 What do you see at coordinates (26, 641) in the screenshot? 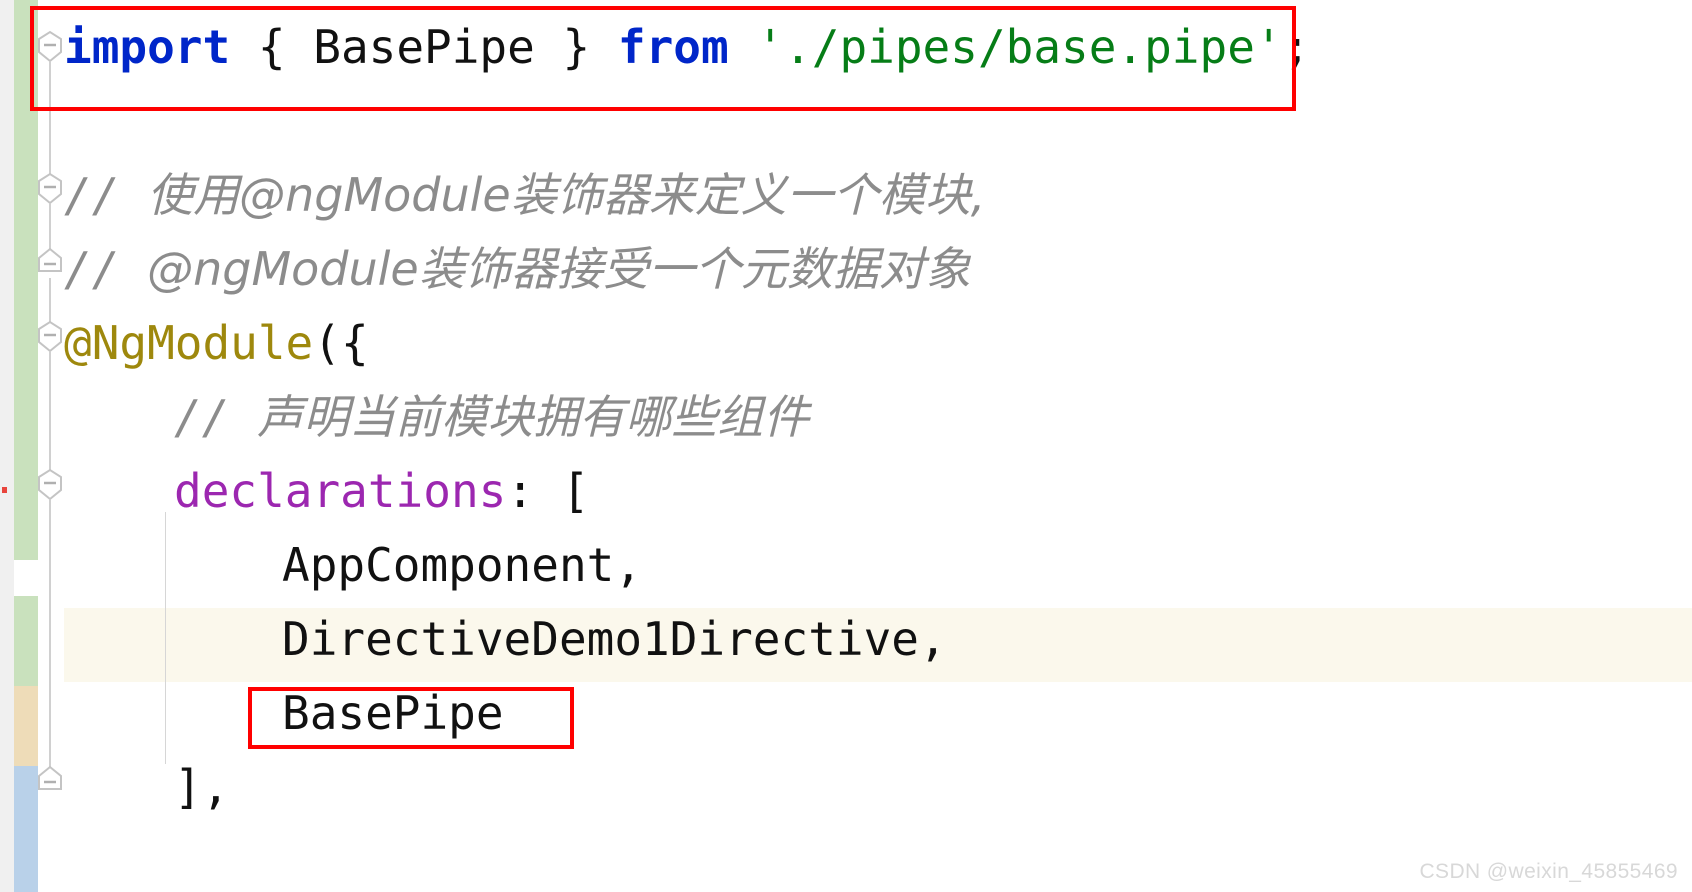
I see `vcs-added-mid` at bounding box center [26, 641].